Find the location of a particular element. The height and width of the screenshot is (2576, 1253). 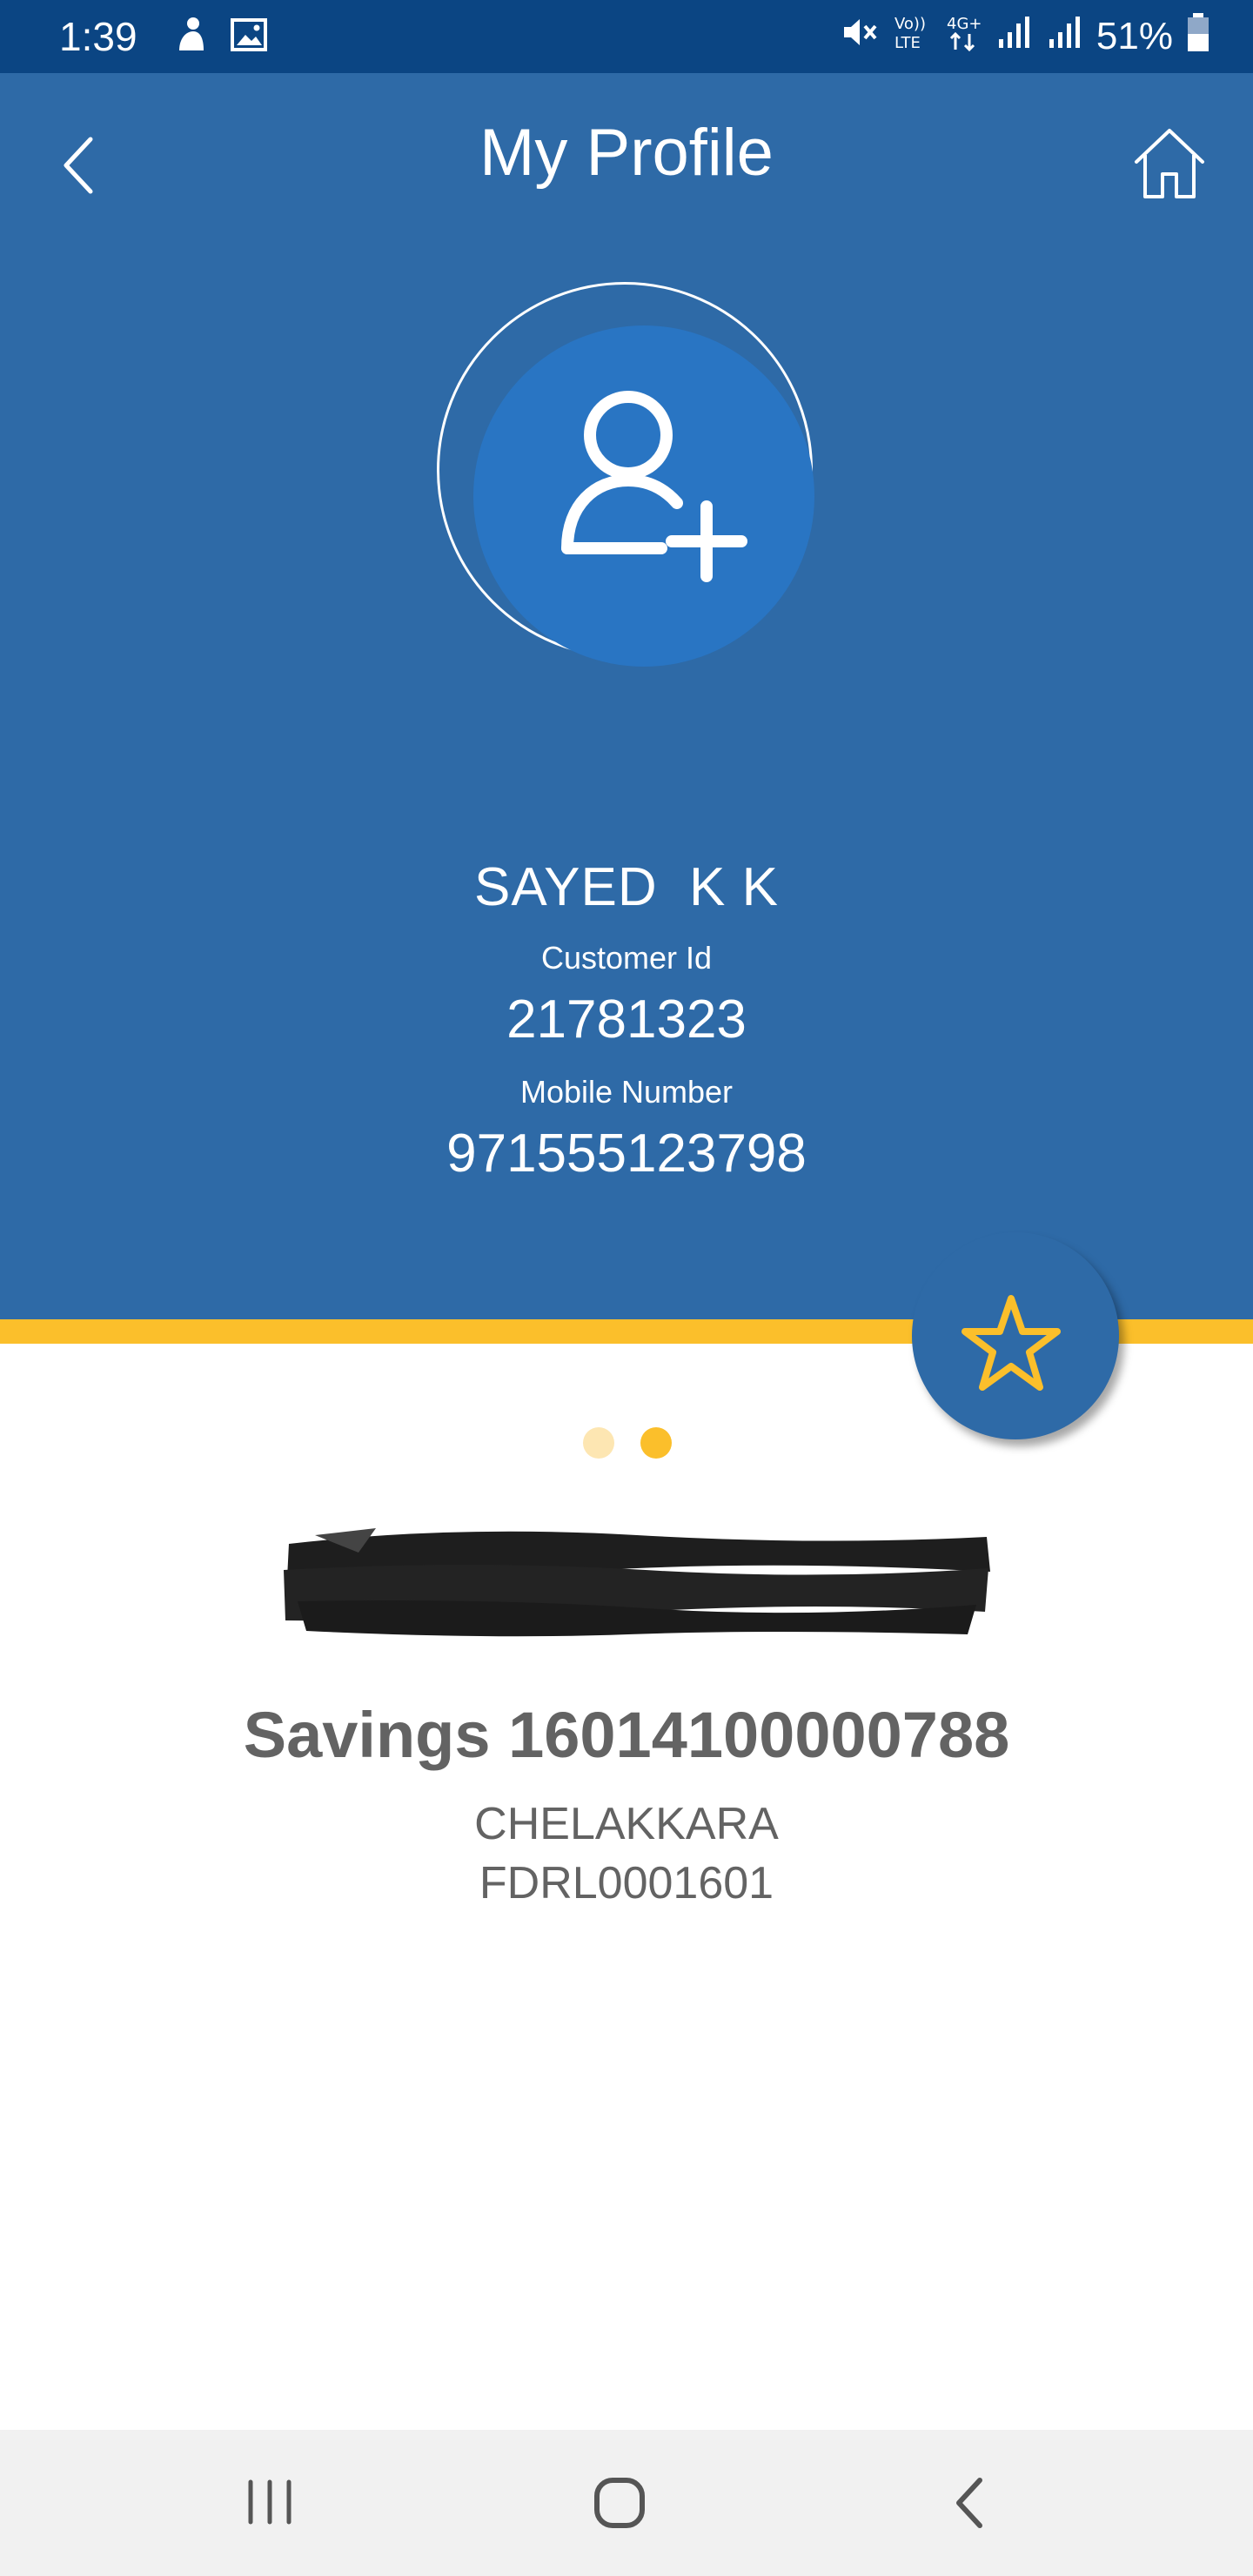

back-nav-icon is located at coordinates (969, 2503).